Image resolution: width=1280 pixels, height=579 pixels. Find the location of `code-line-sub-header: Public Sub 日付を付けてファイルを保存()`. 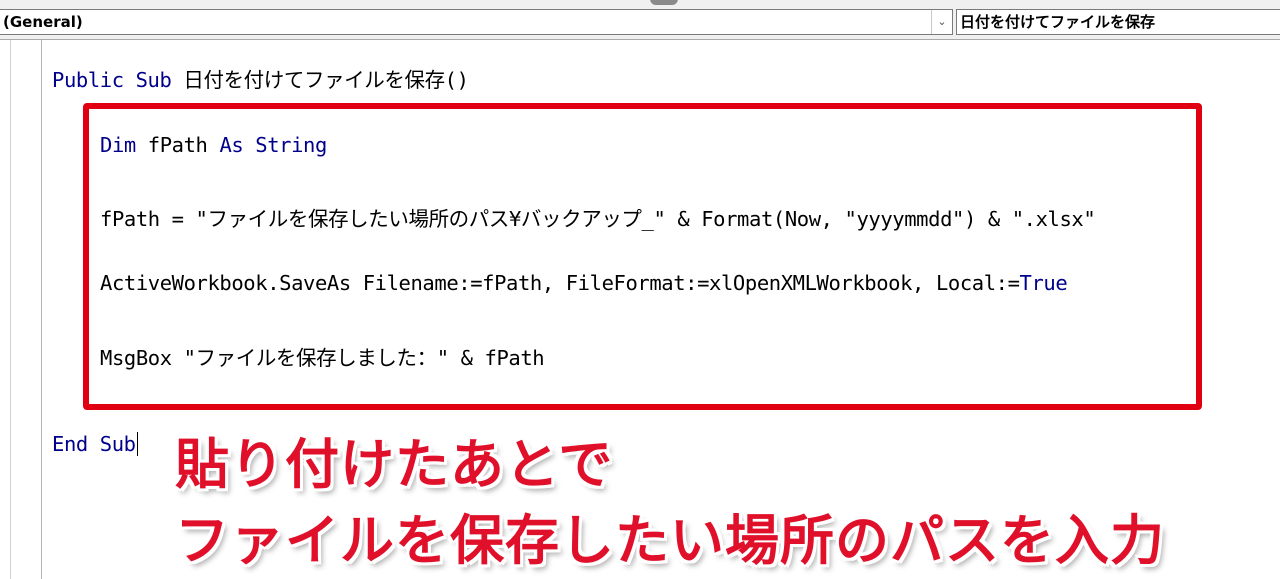

code-line-sub-header: Public Sub 日付を付けてファイルを保存() is located at coordinates (260, 78).